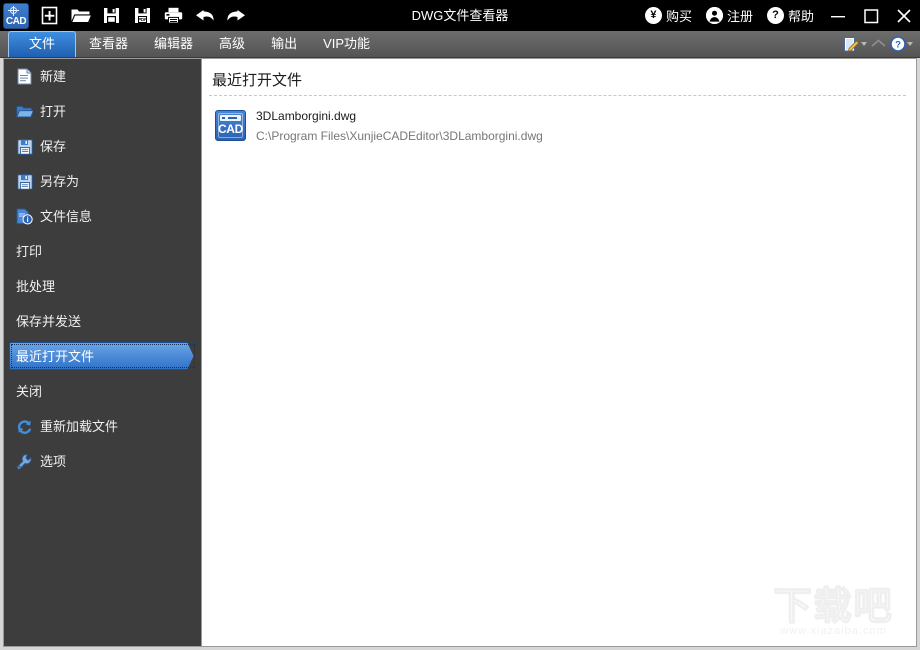 This screenshot has width=920, height=650. Describe the element at coordinates (102, 111) in the screenshot. I see `sidebar-item-open: 打开` at that location.